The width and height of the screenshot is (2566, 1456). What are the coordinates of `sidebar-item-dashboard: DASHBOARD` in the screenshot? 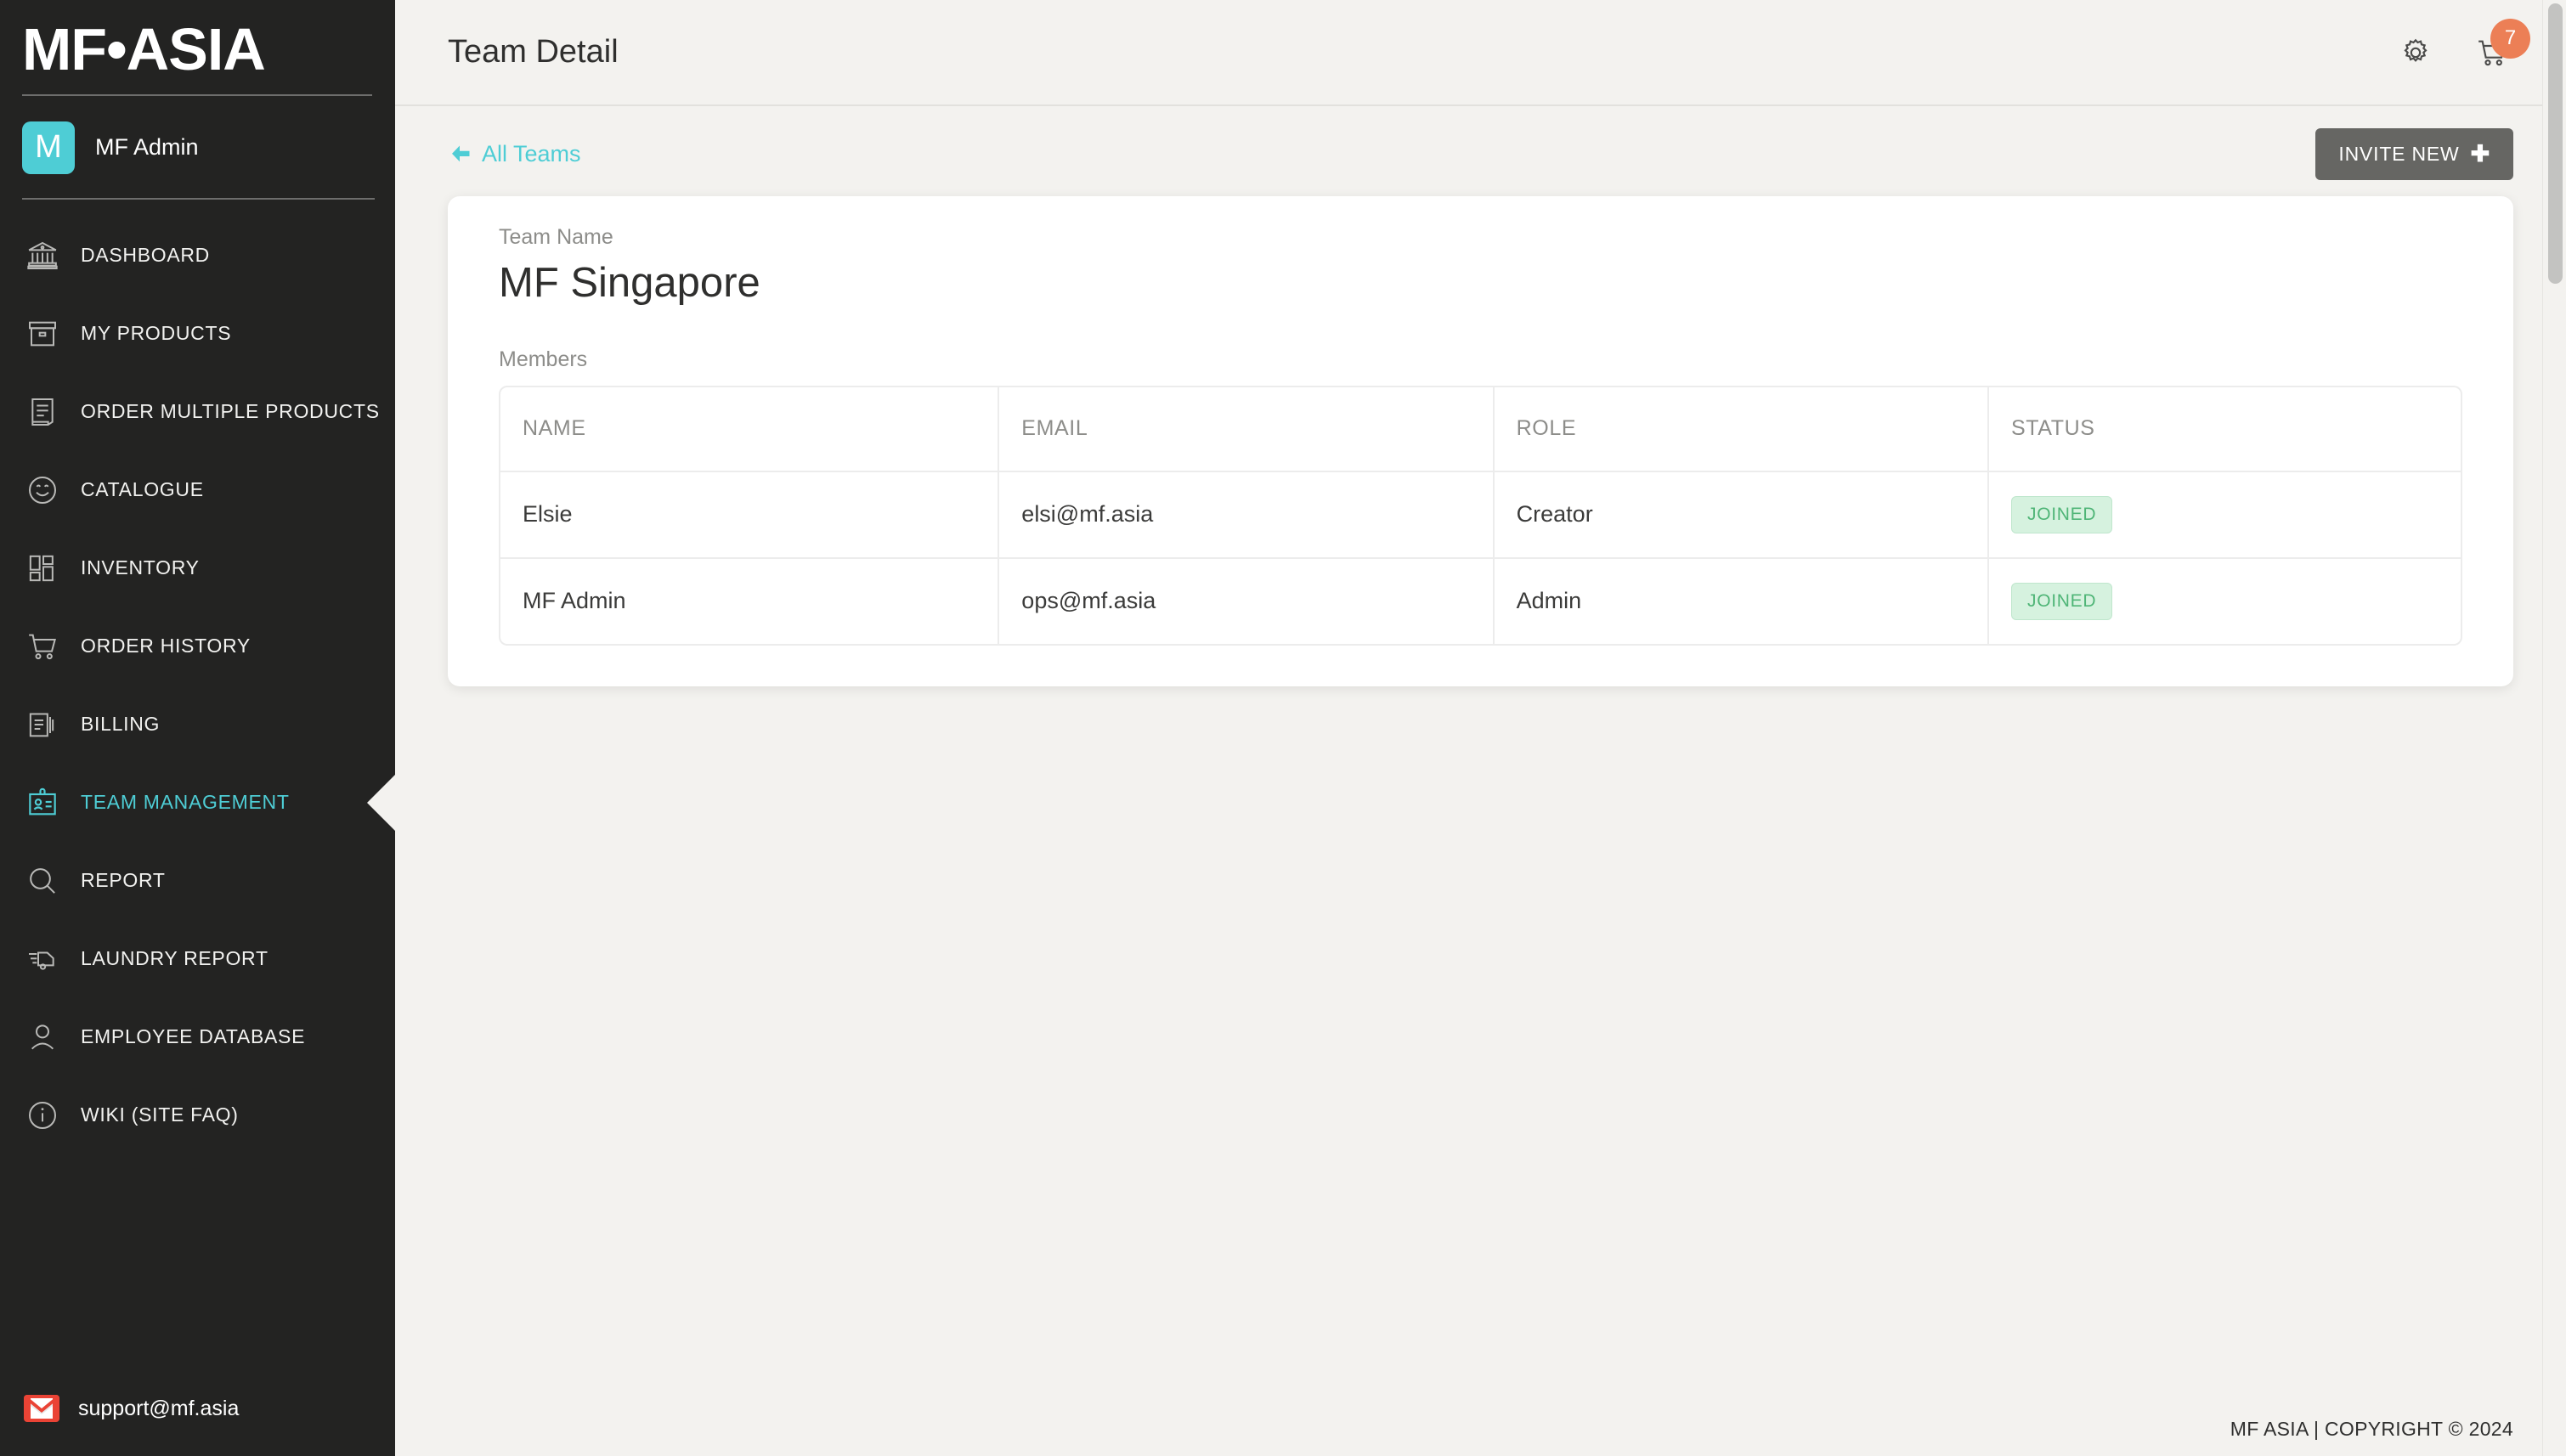 It's located at (197, 256).